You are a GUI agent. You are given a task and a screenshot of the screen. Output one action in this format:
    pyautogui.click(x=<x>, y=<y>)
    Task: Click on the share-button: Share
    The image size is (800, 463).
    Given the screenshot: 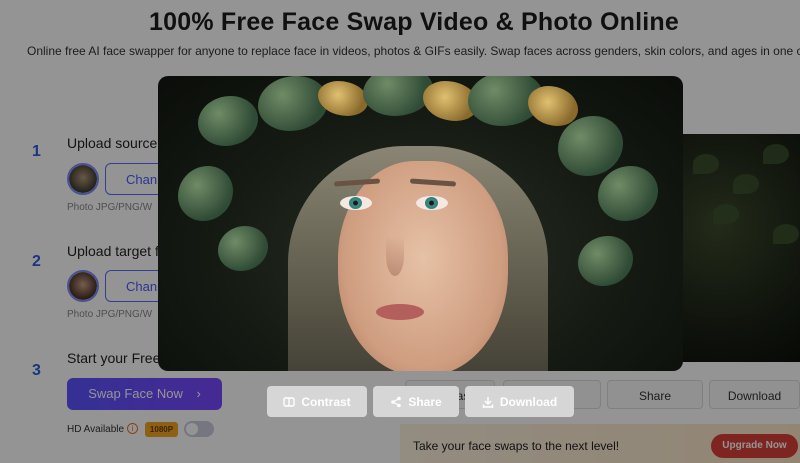 What is the action you would take?
    pyautogui.click(x=416, y=401)
    